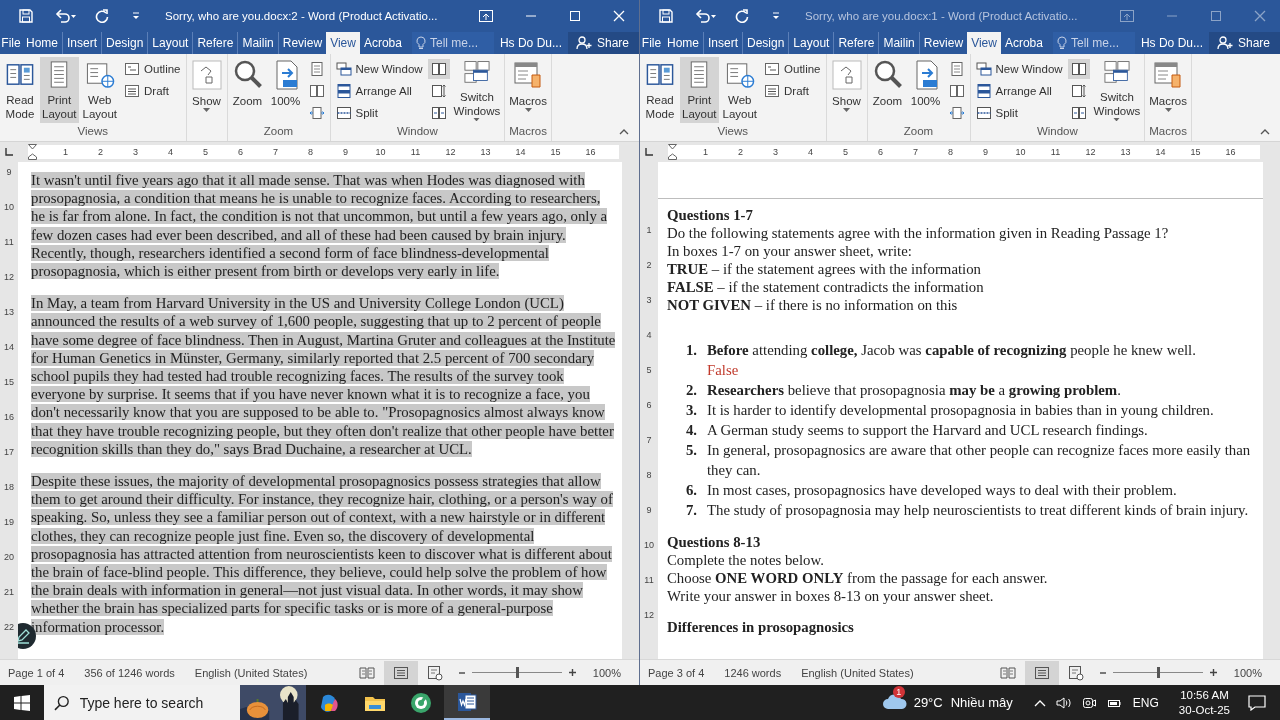 The image size is (1280, 720). I want to click on ruler-number: 22, so click(9, 628).